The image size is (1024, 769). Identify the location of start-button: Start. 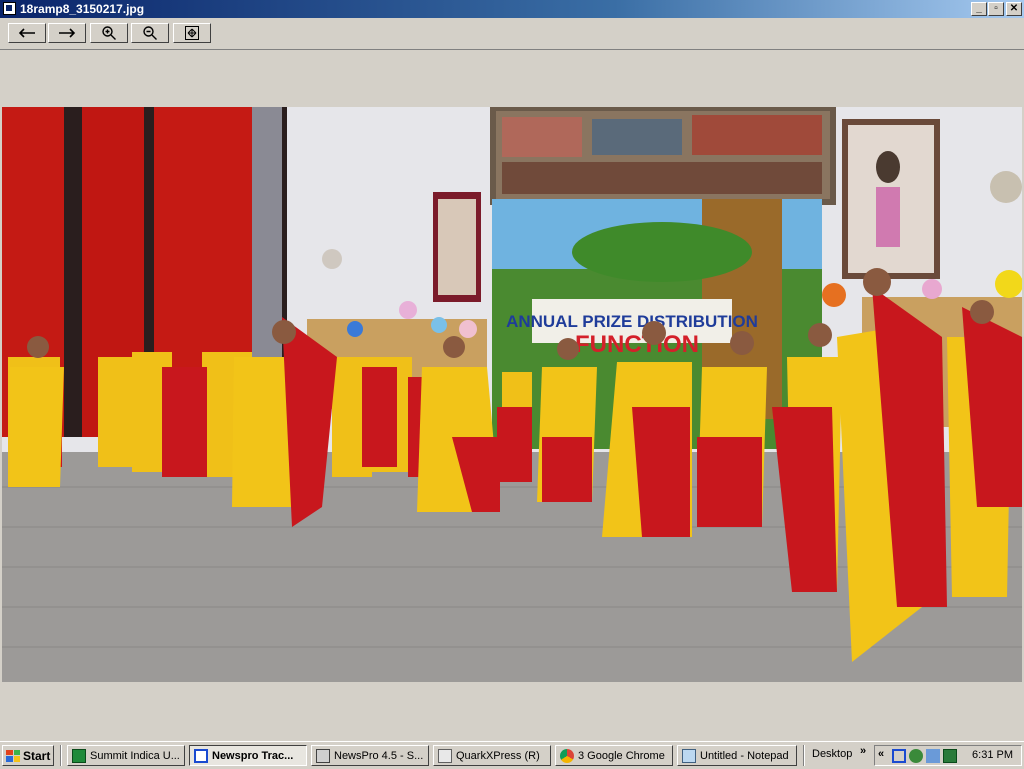
(28, 755).